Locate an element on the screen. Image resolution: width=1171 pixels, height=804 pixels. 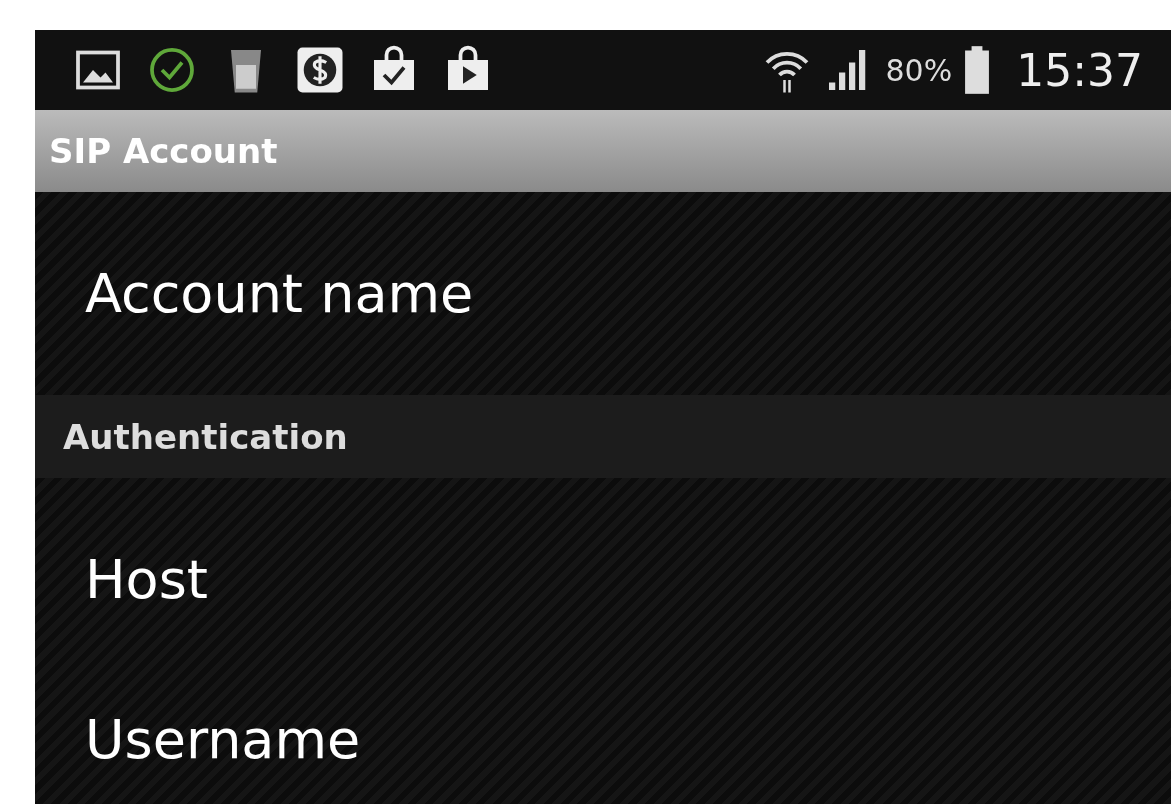
screen-title: SIP Account is located at coordinates (163, 151).